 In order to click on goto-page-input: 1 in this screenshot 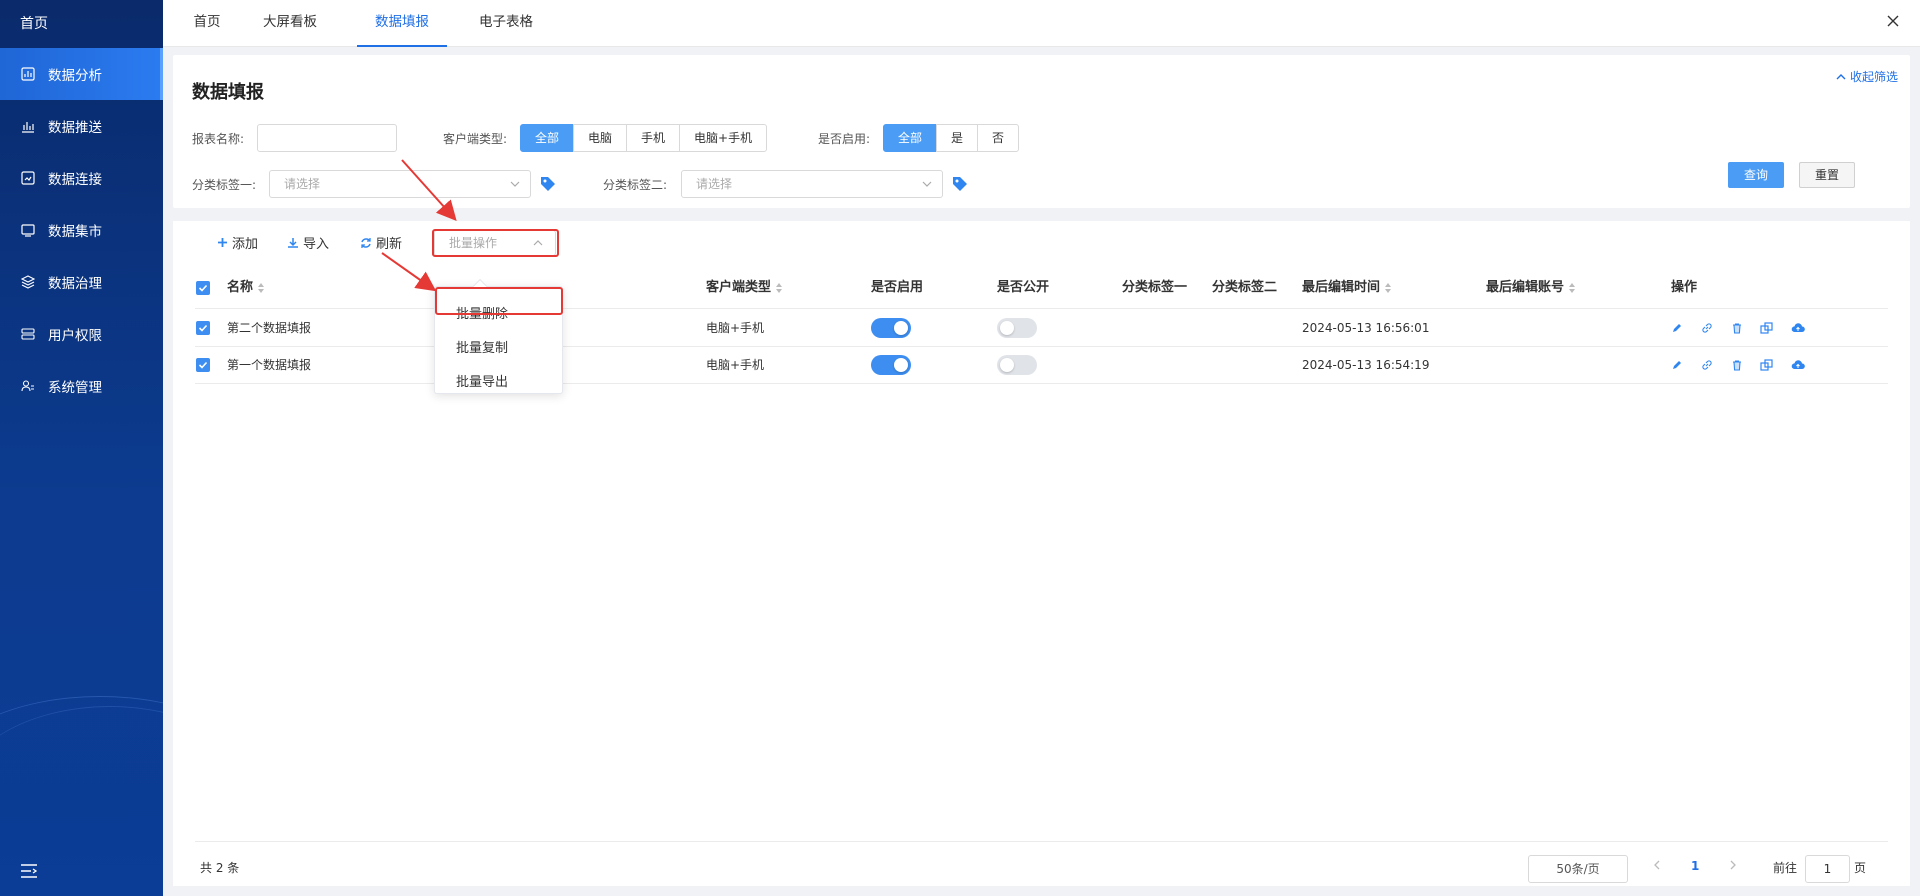, I will do `click(1827, 869)`.